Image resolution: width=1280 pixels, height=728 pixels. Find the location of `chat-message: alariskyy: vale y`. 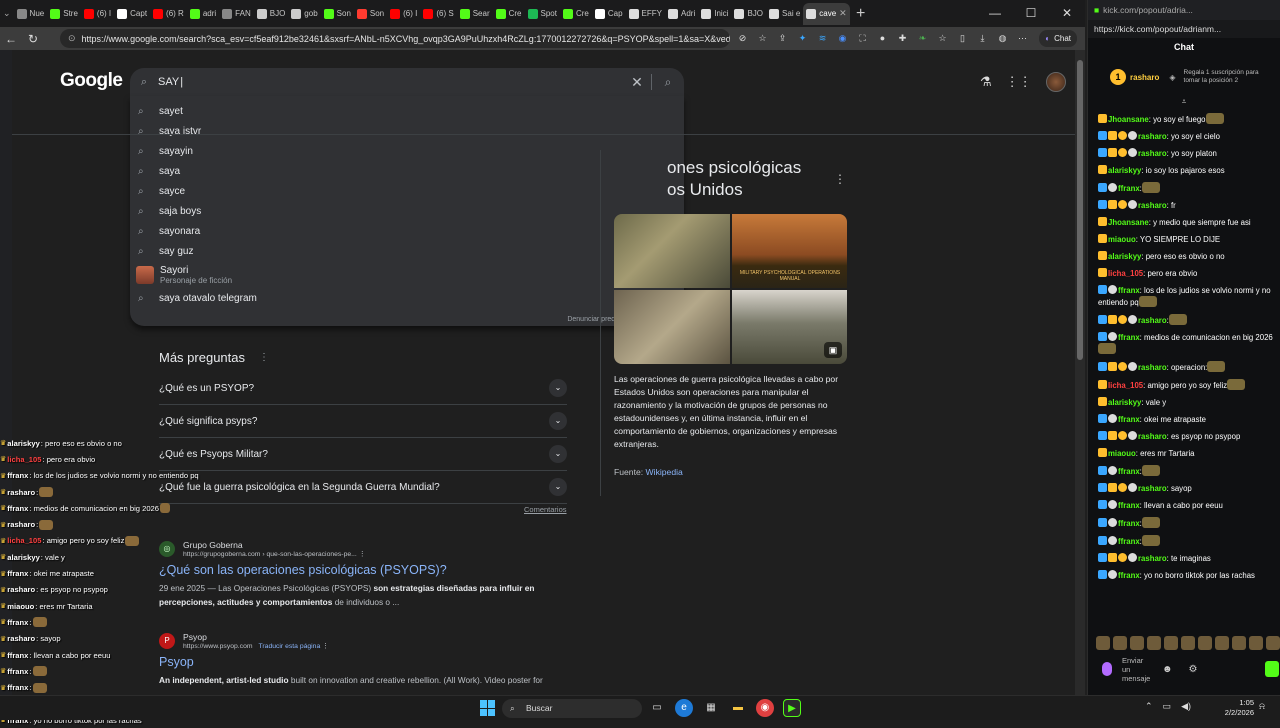

chat-message: alariskyy: vale y is located at coordinates (1187, 402).